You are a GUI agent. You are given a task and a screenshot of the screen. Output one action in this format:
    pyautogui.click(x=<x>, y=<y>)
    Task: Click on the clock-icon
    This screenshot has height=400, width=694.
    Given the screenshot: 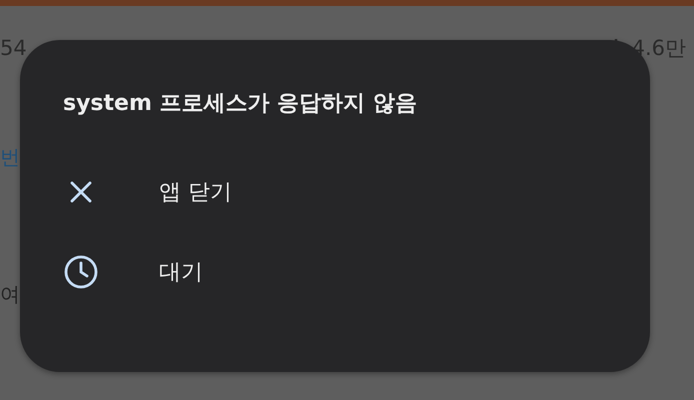 What is the action you would take?
    pyautogui.click(x=81, y=272)
    